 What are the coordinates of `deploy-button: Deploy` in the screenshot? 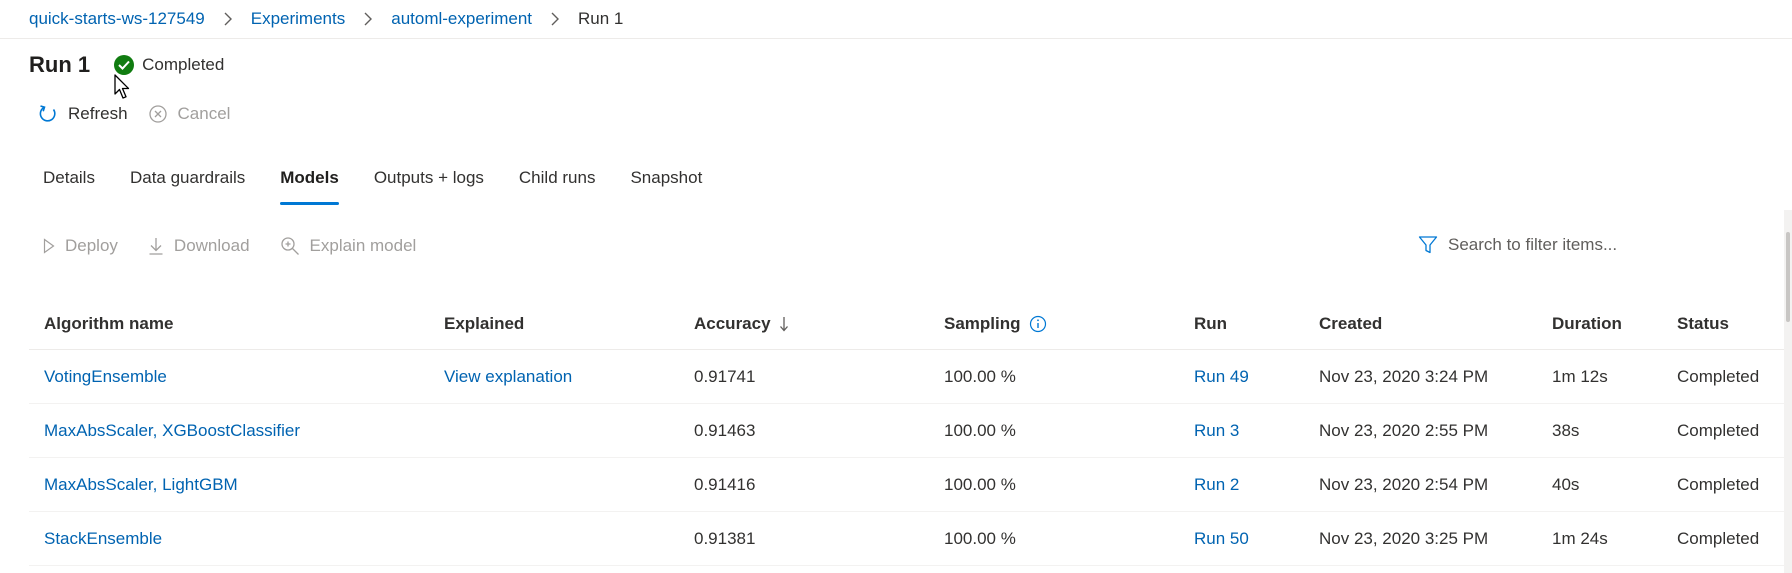 It's located at (80, 246).